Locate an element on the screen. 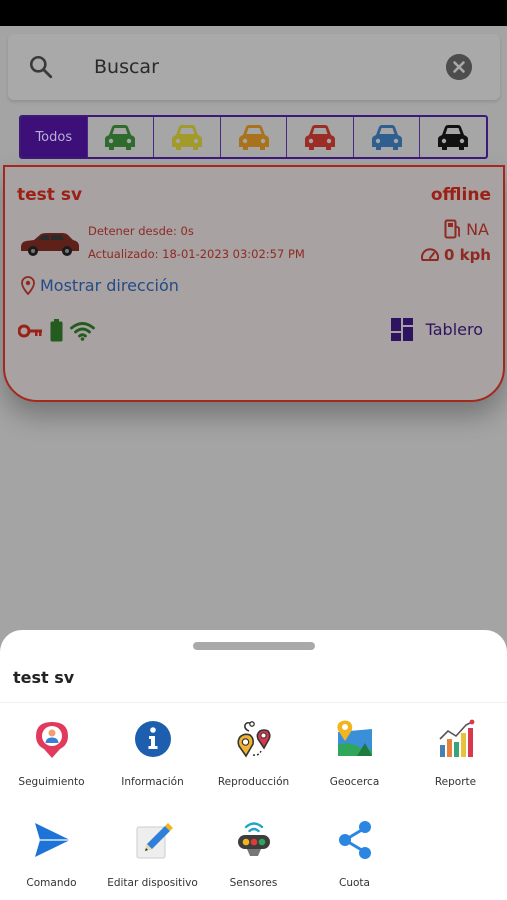 Image resolution: width=507 pixels, height=900 pixels. device-status: offline is located at coordinates (460, 195).